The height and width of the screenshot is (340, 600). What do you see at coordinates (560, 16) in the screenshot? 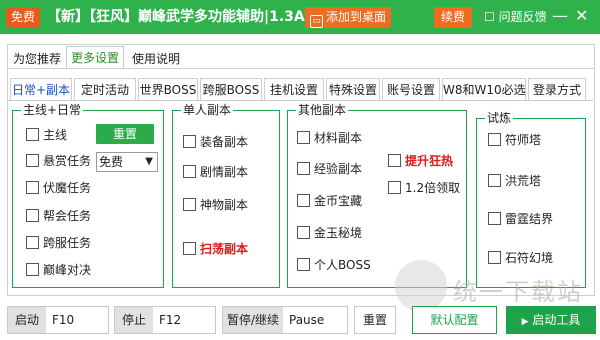
I see `minimize-icon: —` at bounding box center [560, 16].